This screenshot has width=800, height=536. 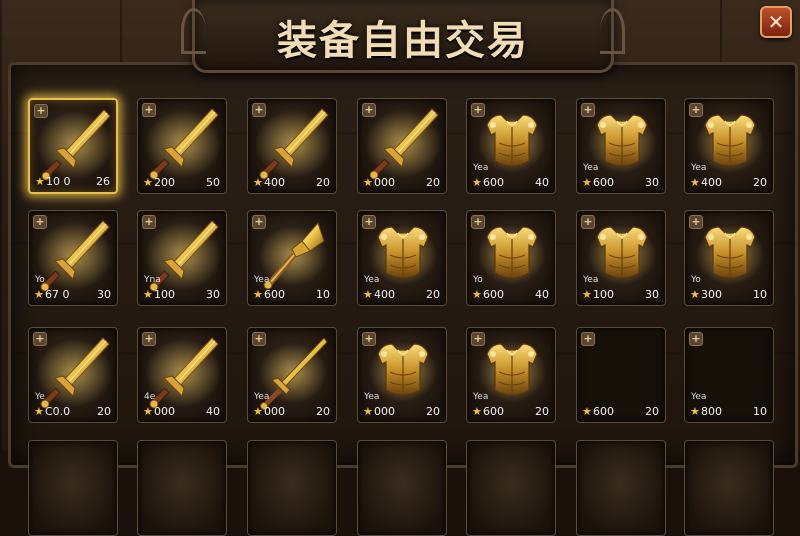 I want to click on item-slot-armor: + Yea ★ 600 30, so click(x=621, y=146).